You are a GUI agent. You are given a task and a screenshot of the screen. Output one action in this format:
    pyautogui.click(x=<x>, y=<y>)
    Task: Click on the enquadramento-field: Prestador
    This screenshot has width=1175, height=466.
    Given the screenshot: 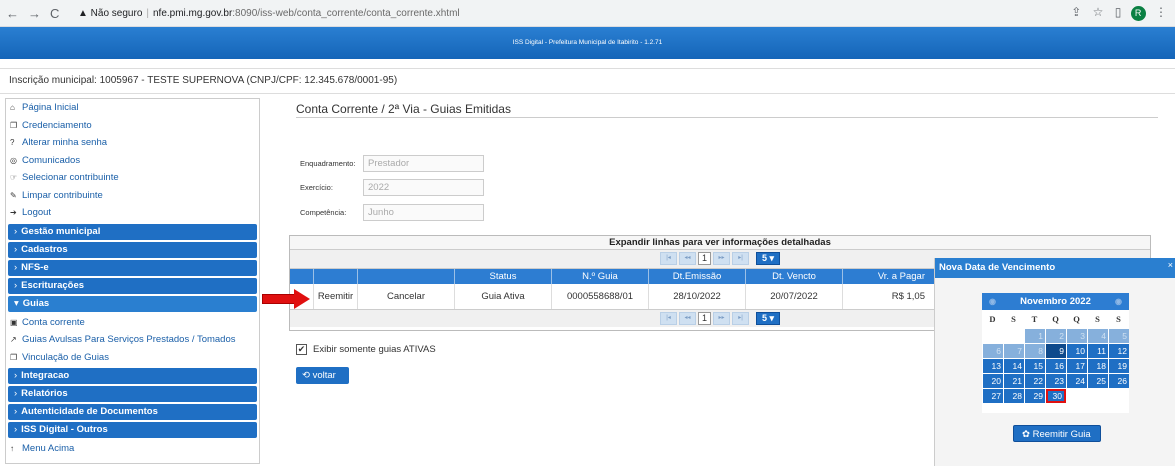 What is the action you would take?
    pyautogui.click(x=423, y=163)
    